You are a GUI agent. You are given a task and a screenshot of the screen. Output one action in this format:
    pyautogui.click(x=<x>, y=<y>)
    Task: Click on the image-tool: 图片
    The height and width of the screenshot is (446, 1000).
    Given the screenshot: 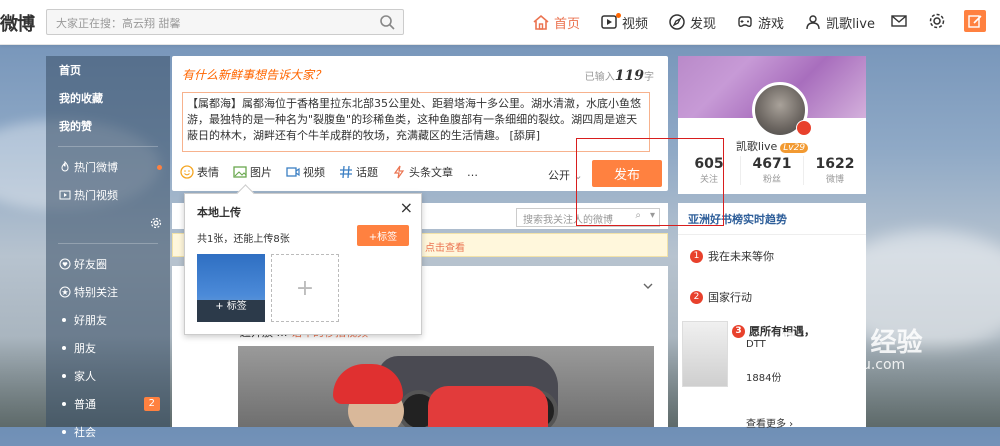 What is the action you would take?
    pyautogui.click(x=252, y=172)
    